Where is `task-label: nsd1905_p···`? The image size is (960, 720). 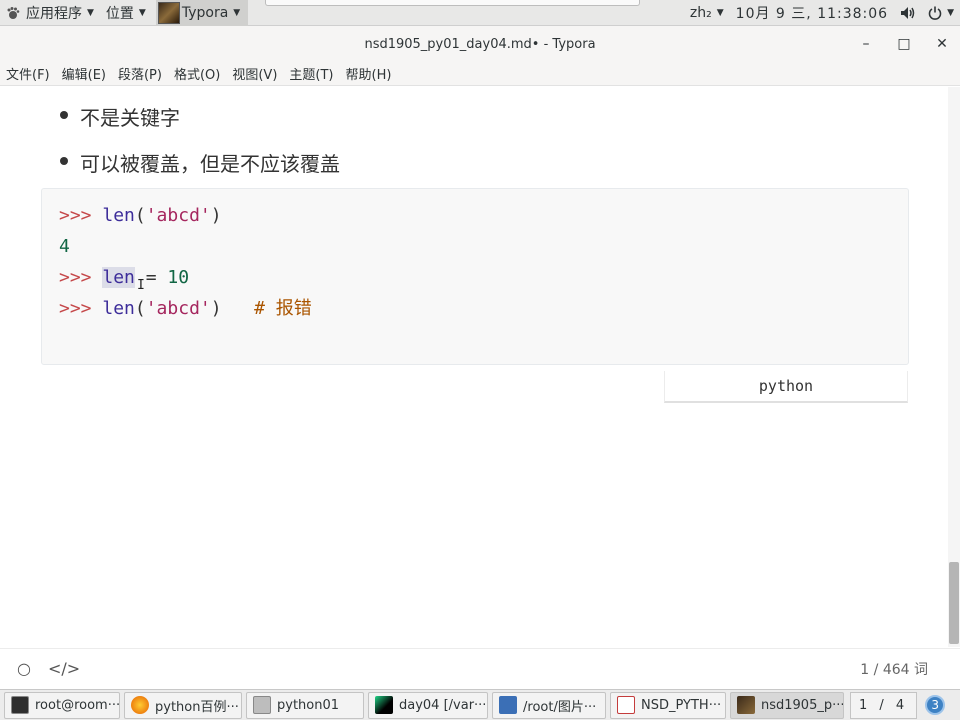
task-label: nsd1905_p··· is located at coordinates (802, 705).